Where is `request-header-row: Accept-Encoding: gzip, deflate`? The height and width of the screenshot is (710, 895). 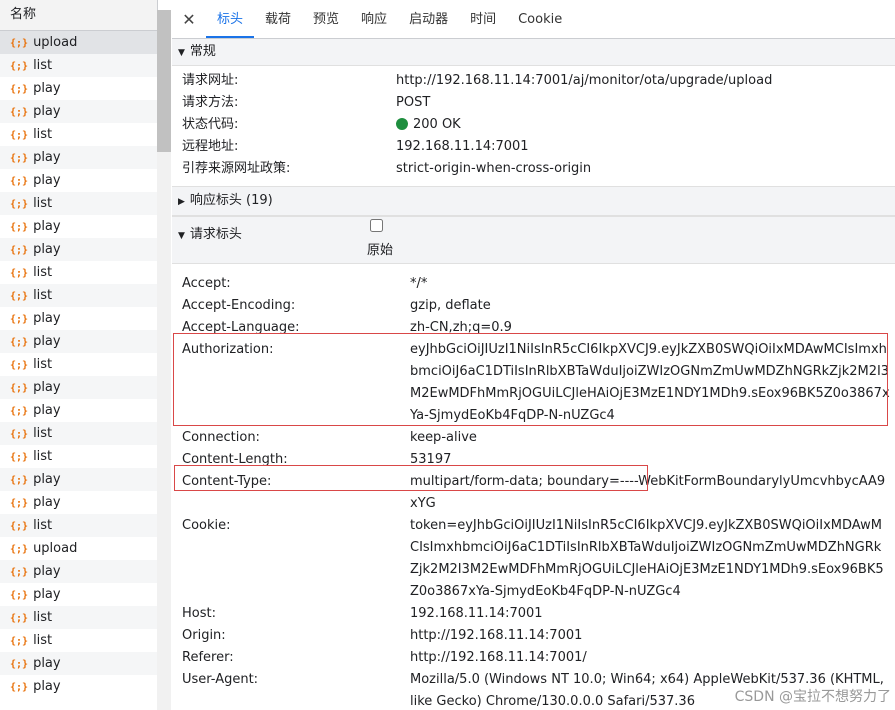 request-header-row: Accept-Encoding: gzip, deflate is located at coordinates (533, 306).